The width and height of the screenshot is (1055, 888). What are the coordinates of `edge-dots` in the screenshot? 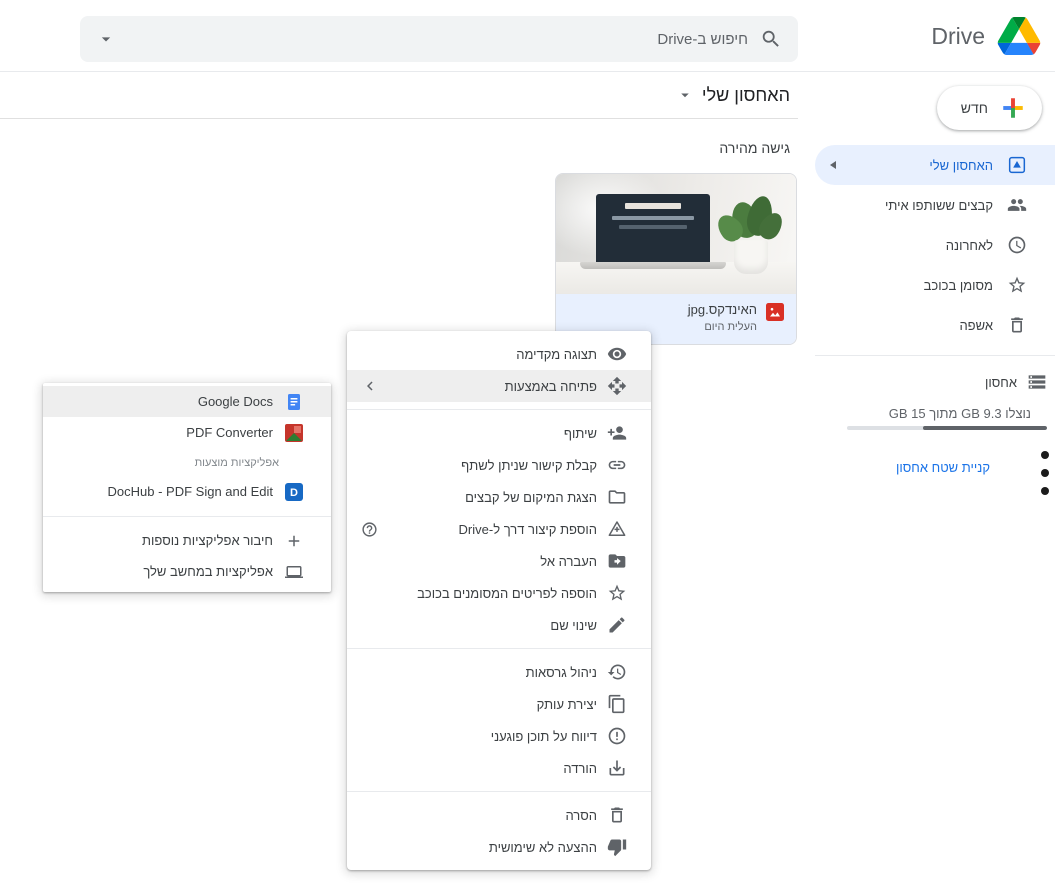 It's located at (1045, 473).